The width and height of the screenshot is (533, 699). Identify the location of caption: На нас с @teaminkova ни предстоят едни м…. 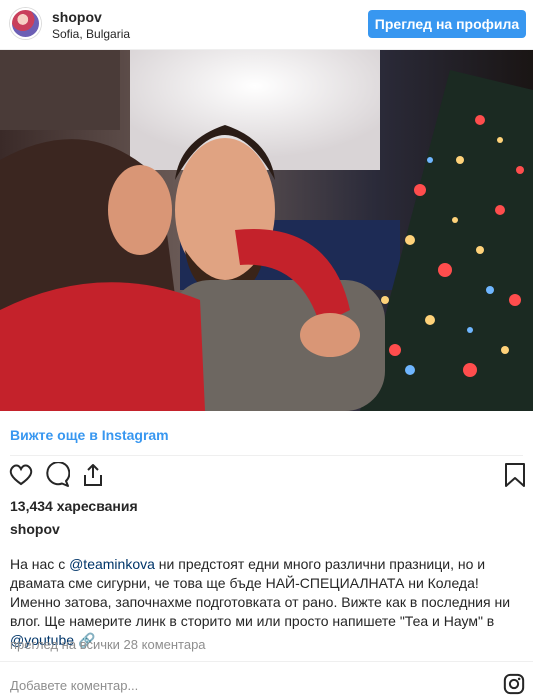
(267, 602).